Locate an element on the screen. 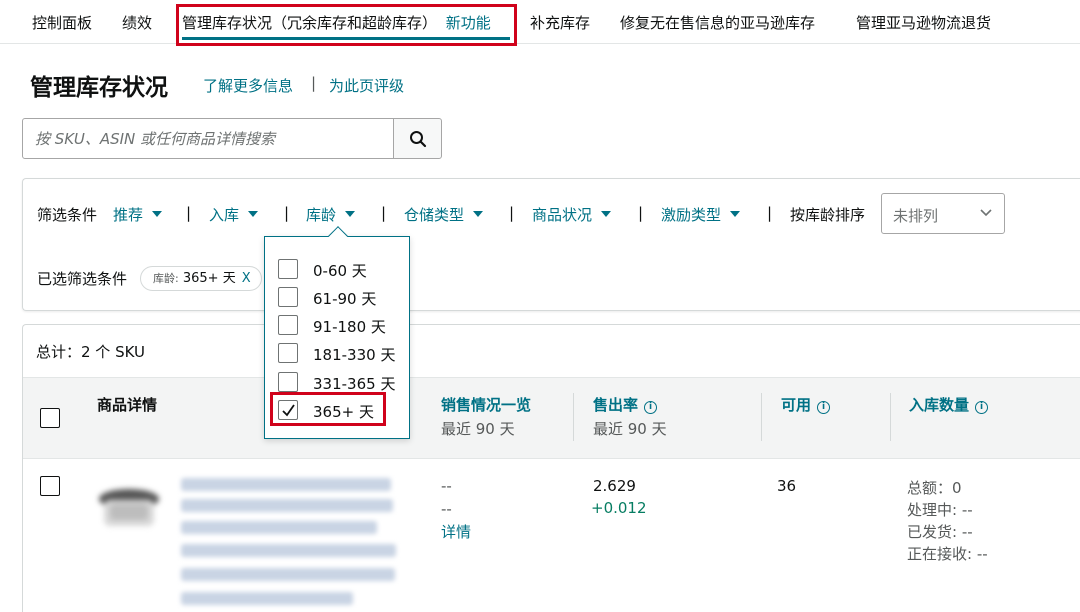 Image resolution: width=1080 pixels, height=612 pixels. age-option-181-330: 181-330 天 is located at coordinates (342, 352).